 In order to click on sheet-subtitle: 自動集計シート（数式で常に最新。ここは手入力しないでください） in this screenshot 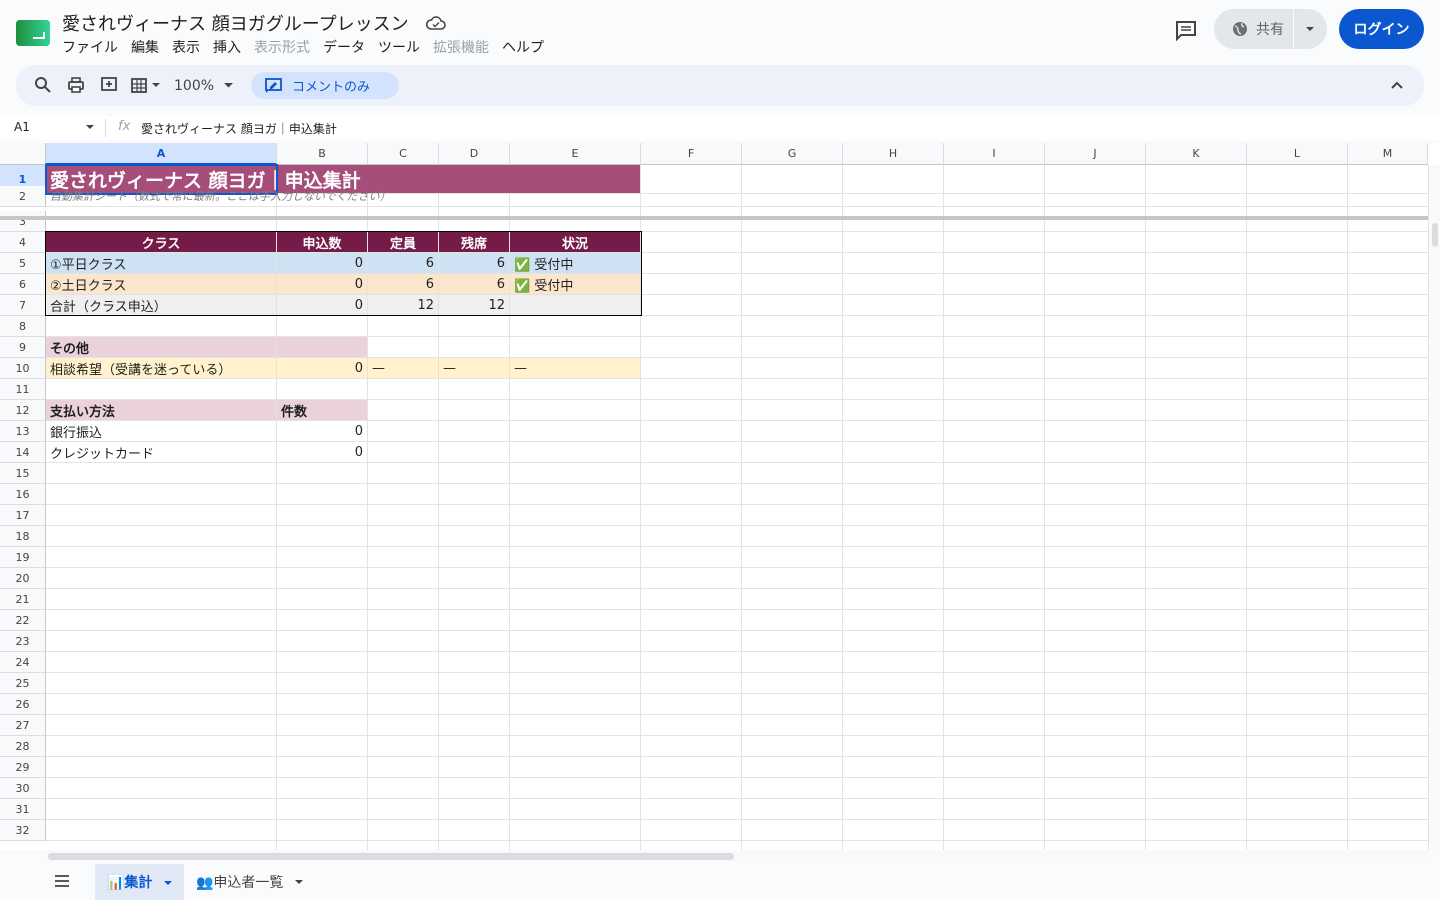, I will do `click(343, 196)`.